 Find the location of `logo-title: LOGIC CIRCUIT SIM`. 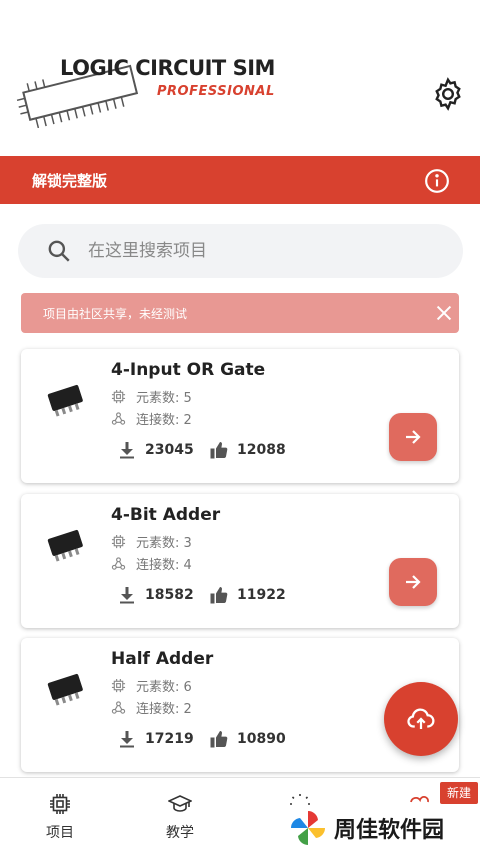

logo-title: LOGIC CIRCUIT SIM is located at coordinates (167, 68).